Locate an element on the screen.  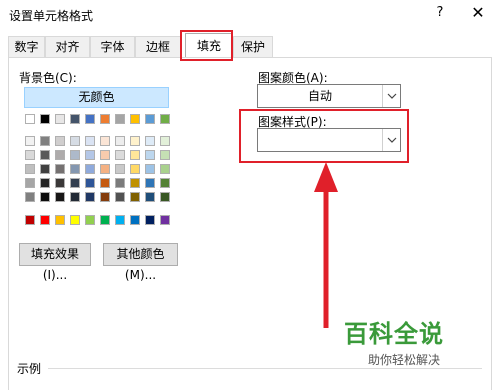
red-arrow-icon is located at coordinates (326, 245).